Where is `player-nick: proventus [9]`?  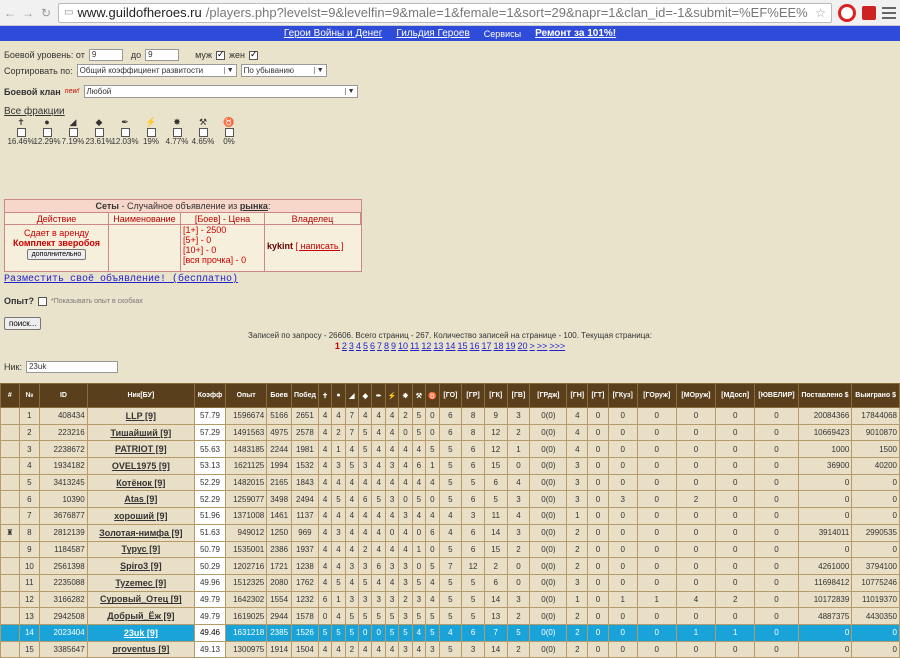
player-nick: proventus [9] is located at coordinates (141, 649).